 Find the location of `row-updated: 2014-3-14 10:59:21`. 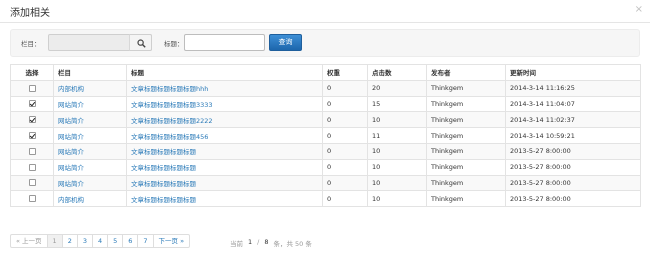

row-updated: 2014-3-14 10:59:21 is located at coordinates (573, 135).